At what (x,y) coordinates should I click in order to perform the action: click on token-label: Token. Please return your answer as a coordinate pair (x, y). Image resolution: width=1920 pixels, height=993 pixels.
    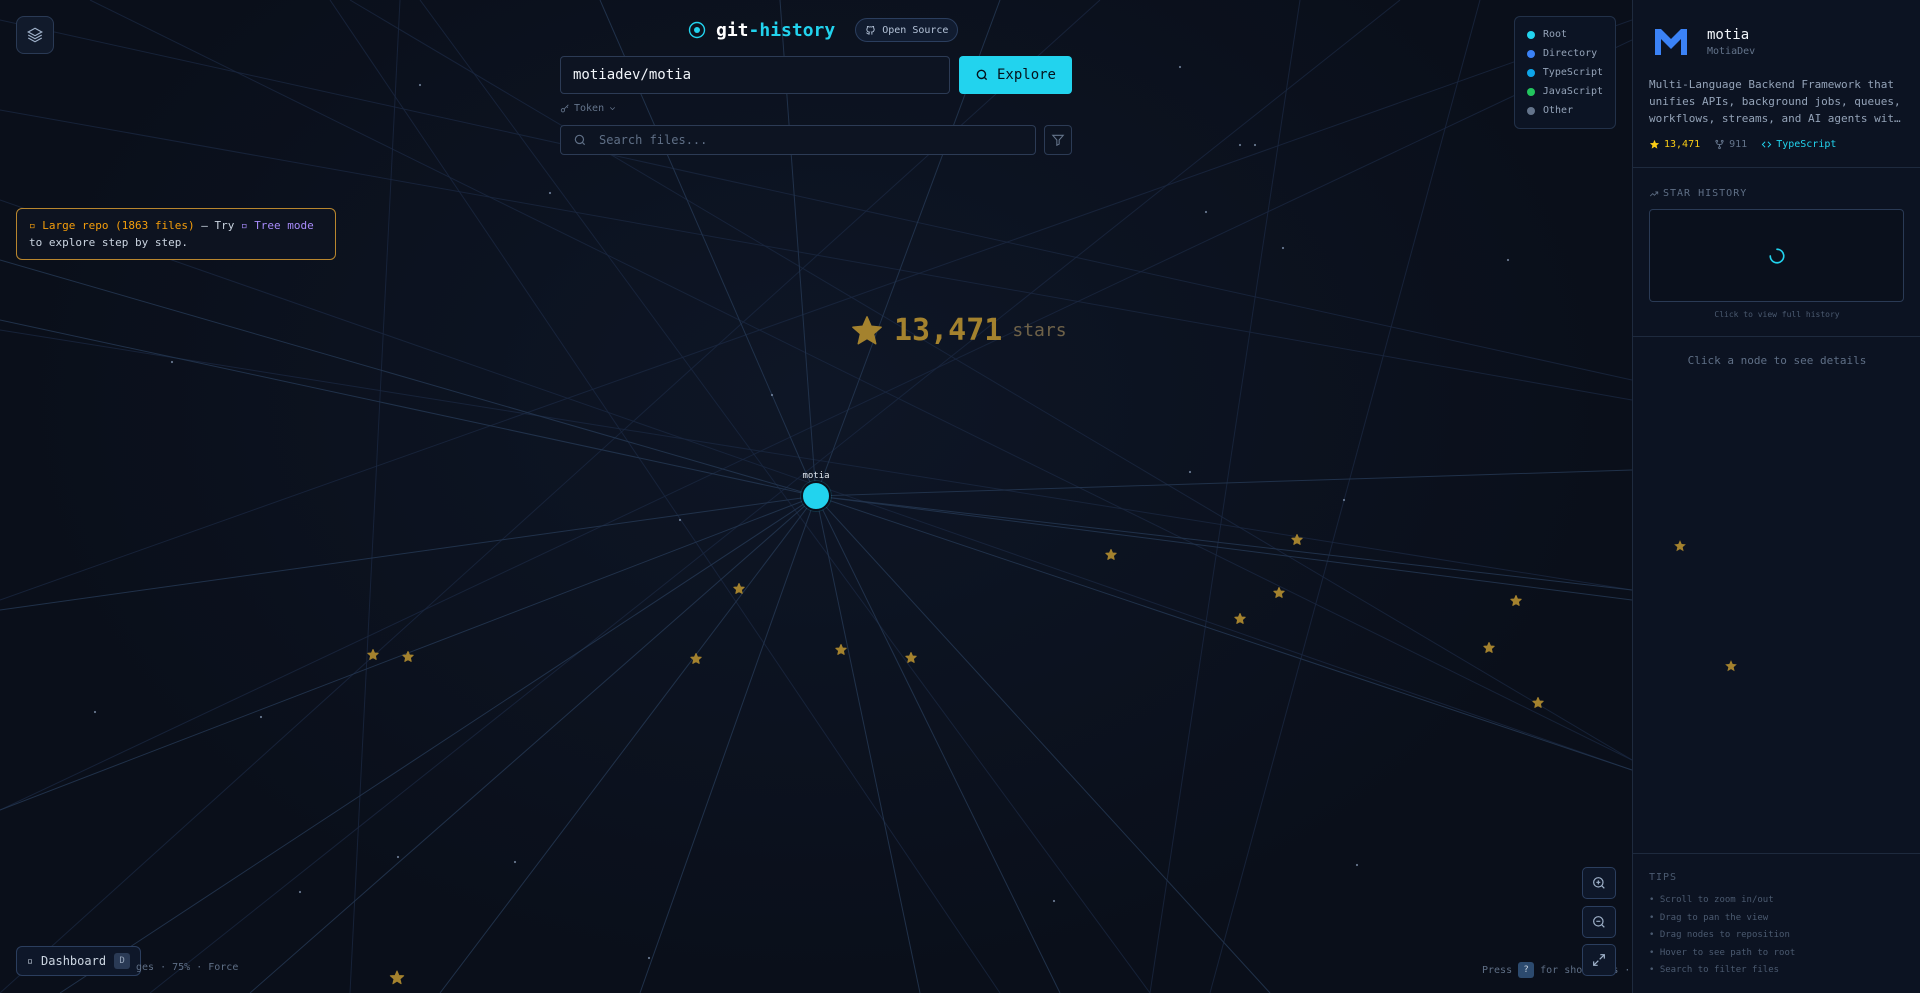
    Looking at the image, I should click on (589, 108).